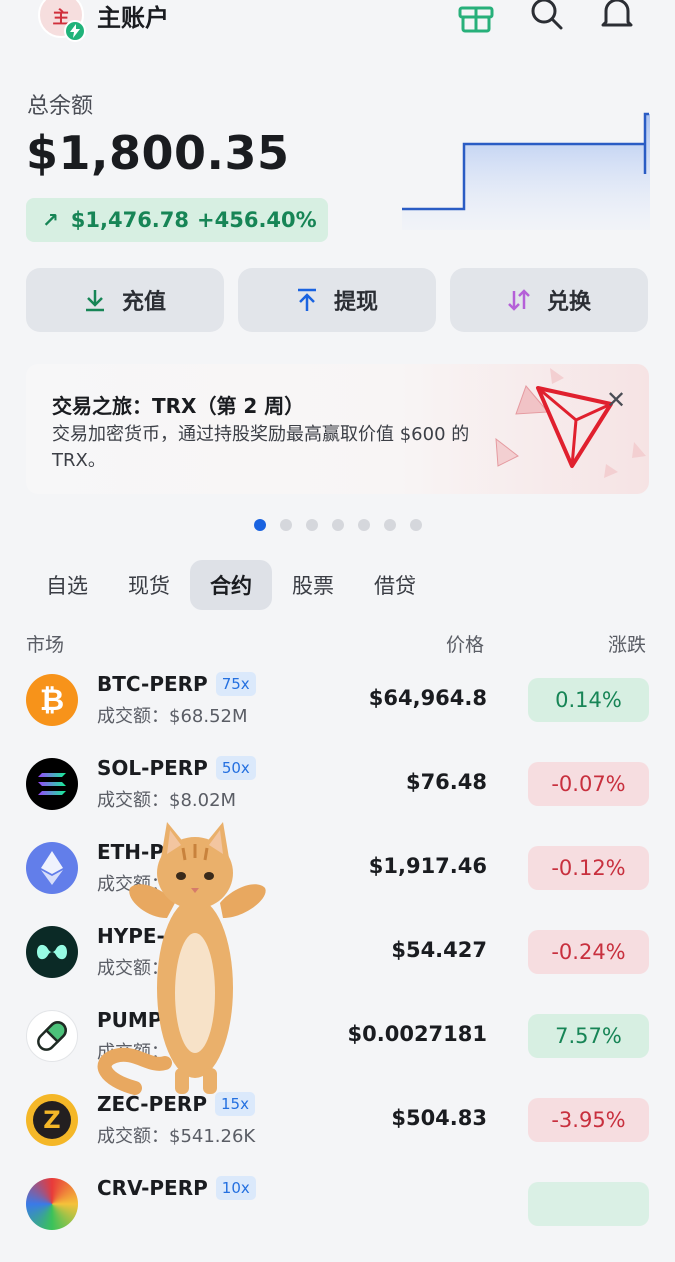  What do you see at coordinates (588, 784) in the screenshot?
I see `change-badge: -0.07%` at bounding box center [588, 784].